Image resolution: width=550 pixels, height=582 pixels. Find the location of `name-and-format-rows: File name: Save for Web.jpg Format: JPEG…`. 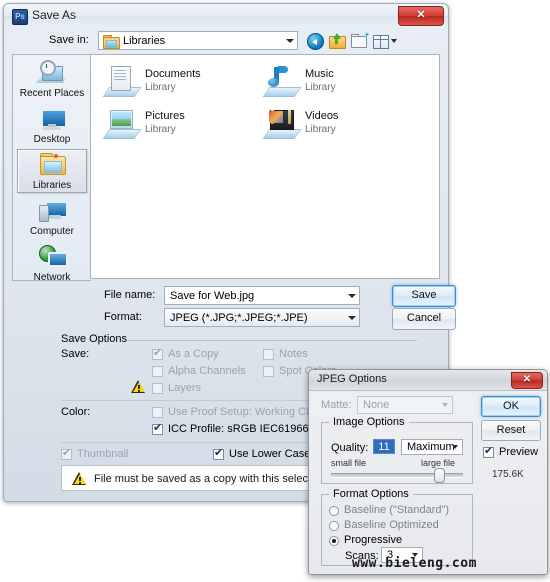

name-and-format-rows: File name: Save for Web.jpg Format: JPEG… is located at coordinates (234, 307).